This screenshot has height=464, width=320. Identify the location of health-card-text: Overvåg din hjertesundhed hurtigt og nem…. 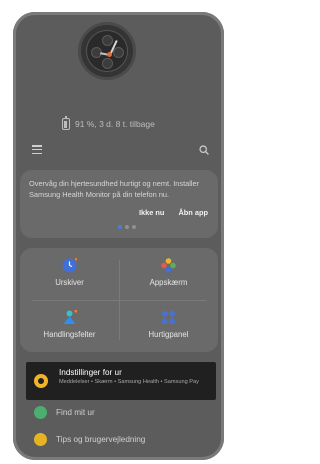
(114, 189).